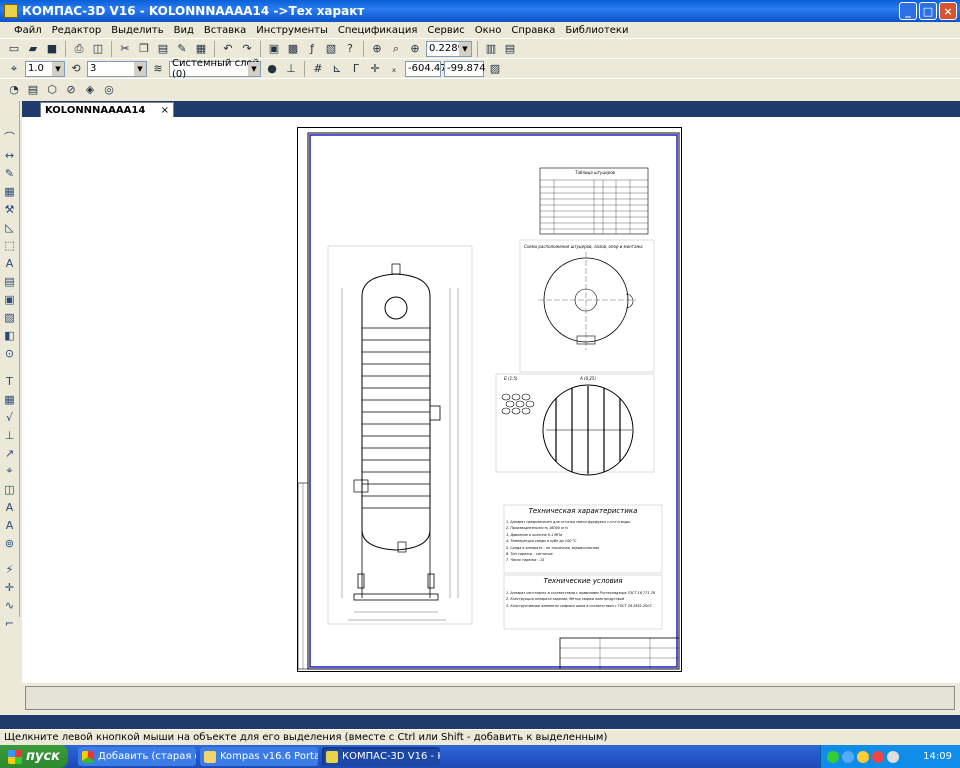  I want to click on zoom-field: 0.2289 ▼, so click(449, 48).